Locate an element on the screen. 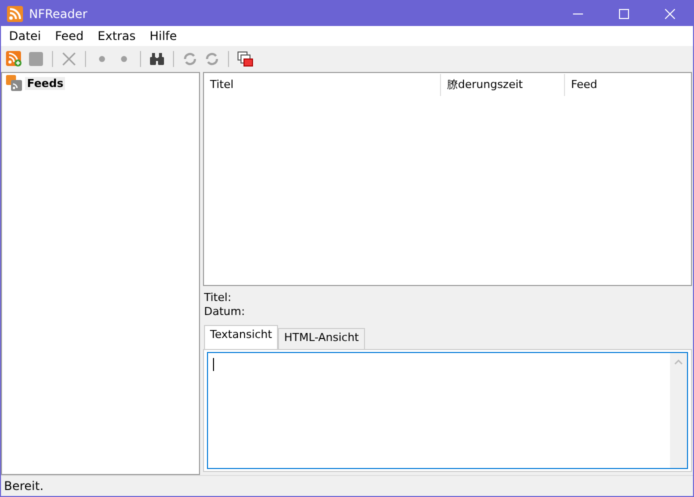  column-header: Feed is located at coordinates (627, 85).